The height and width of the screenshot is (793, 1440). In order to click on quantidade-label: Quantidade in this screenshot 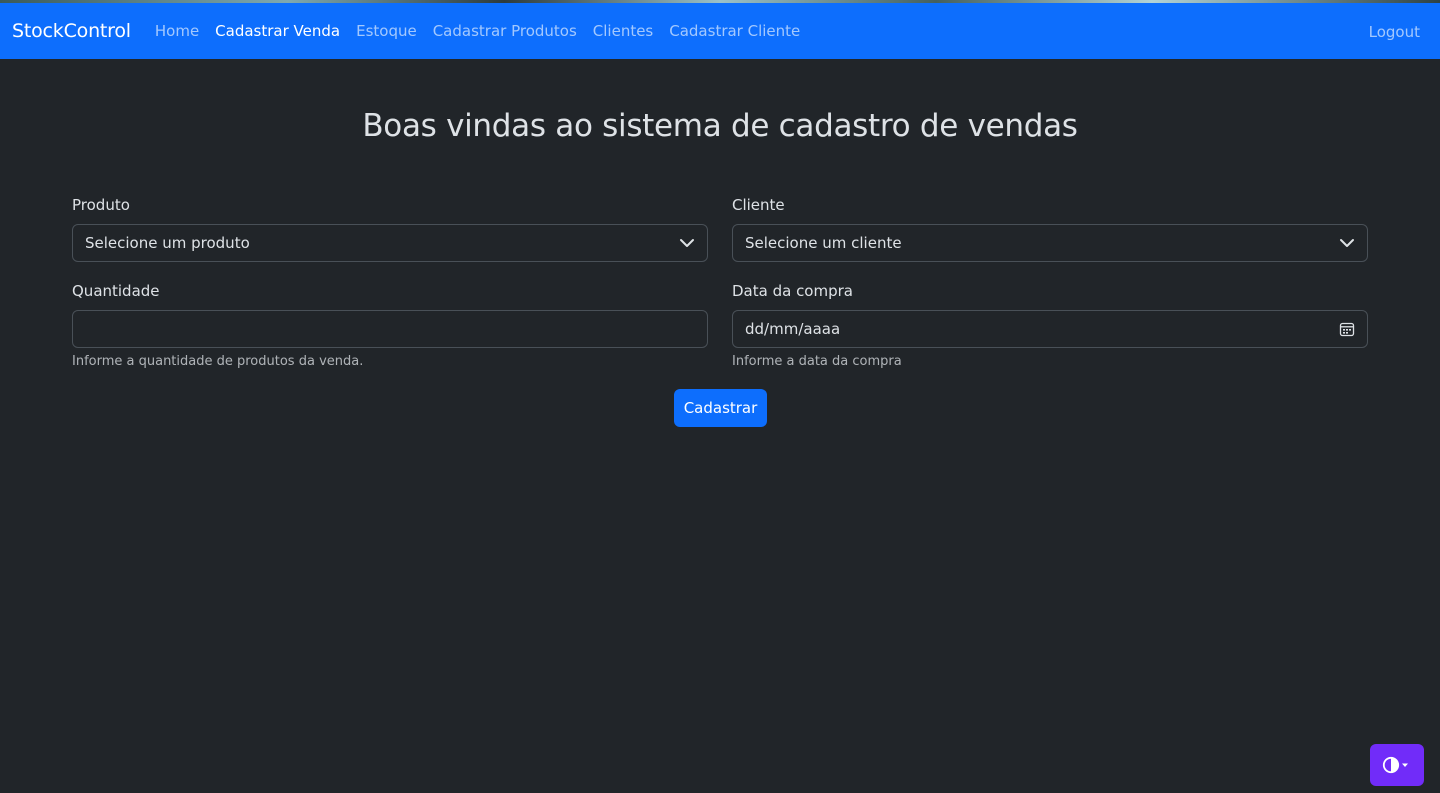, I will do `click(116, 291)`.